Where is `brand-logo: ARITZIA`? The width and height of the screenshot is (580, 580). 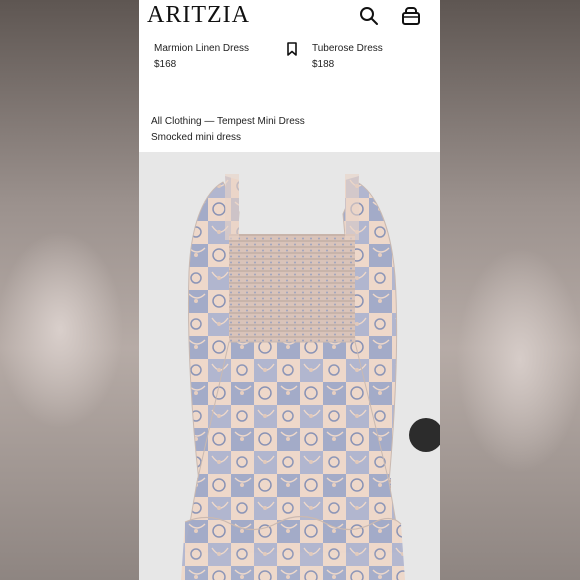 brand-logo: ARITZIA is located at coordinates (198, 15).